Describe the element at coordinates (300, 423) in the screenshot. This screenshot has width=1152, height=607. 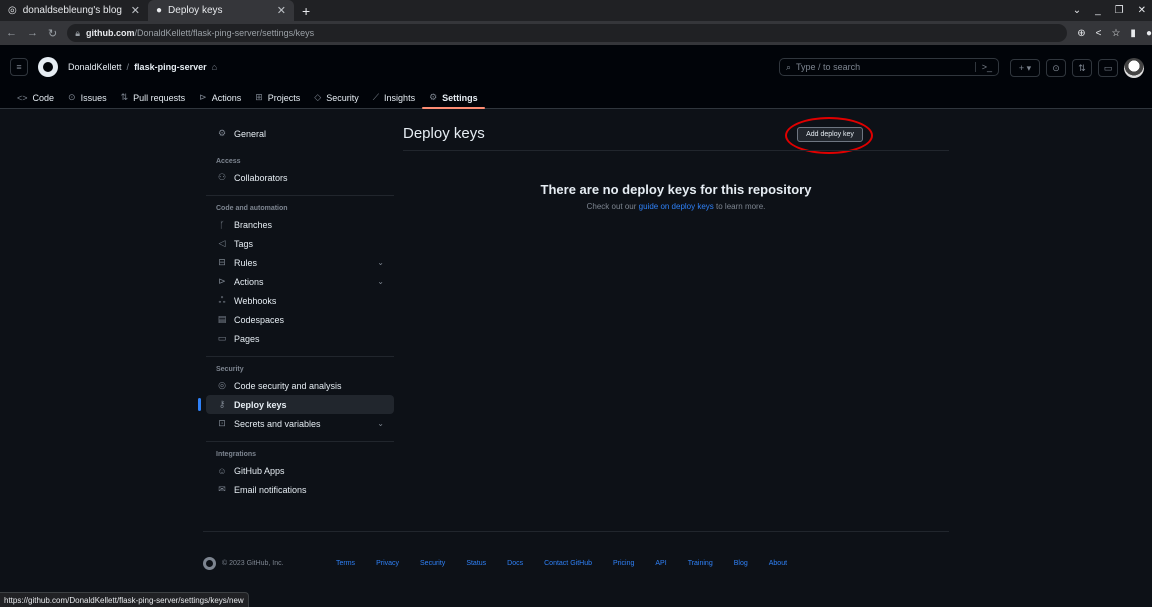
I see `sidebar-item-secrets: ⊡ Secrets and variables ⌄` at that location.